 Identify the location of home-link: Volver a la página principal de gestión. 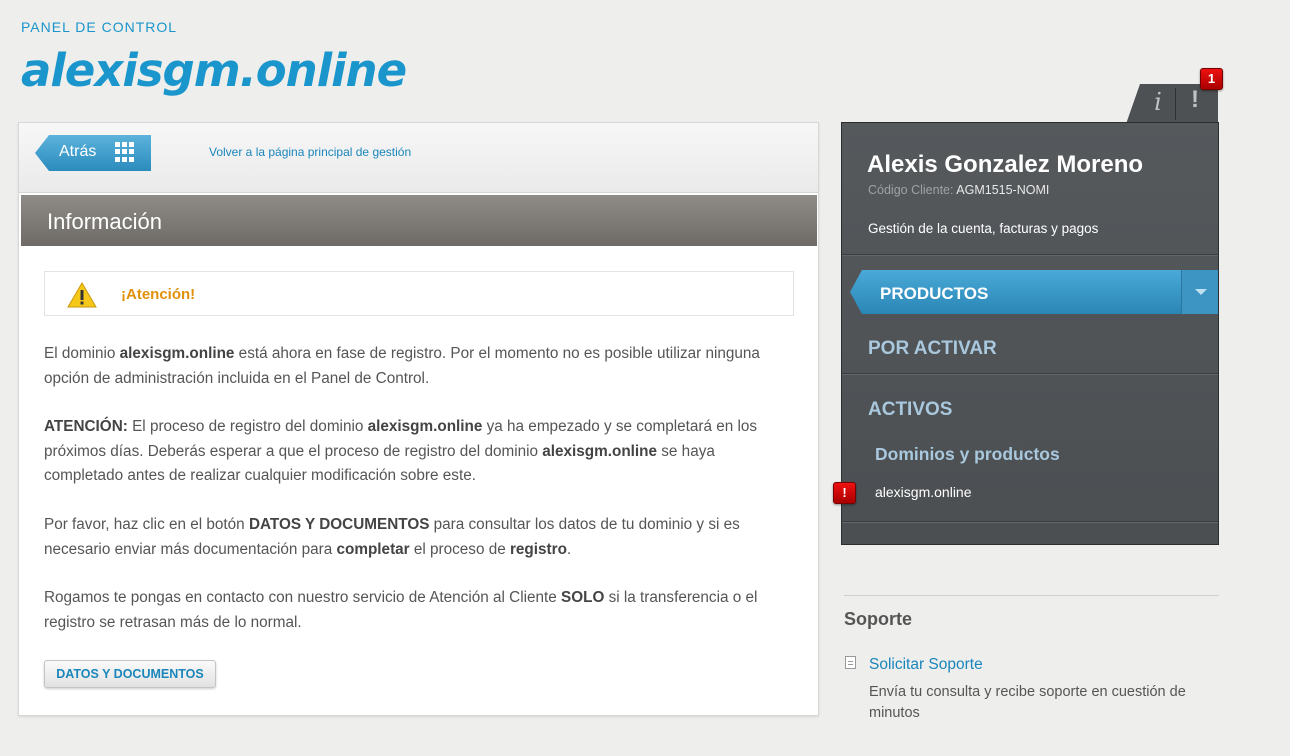
(310, 152).